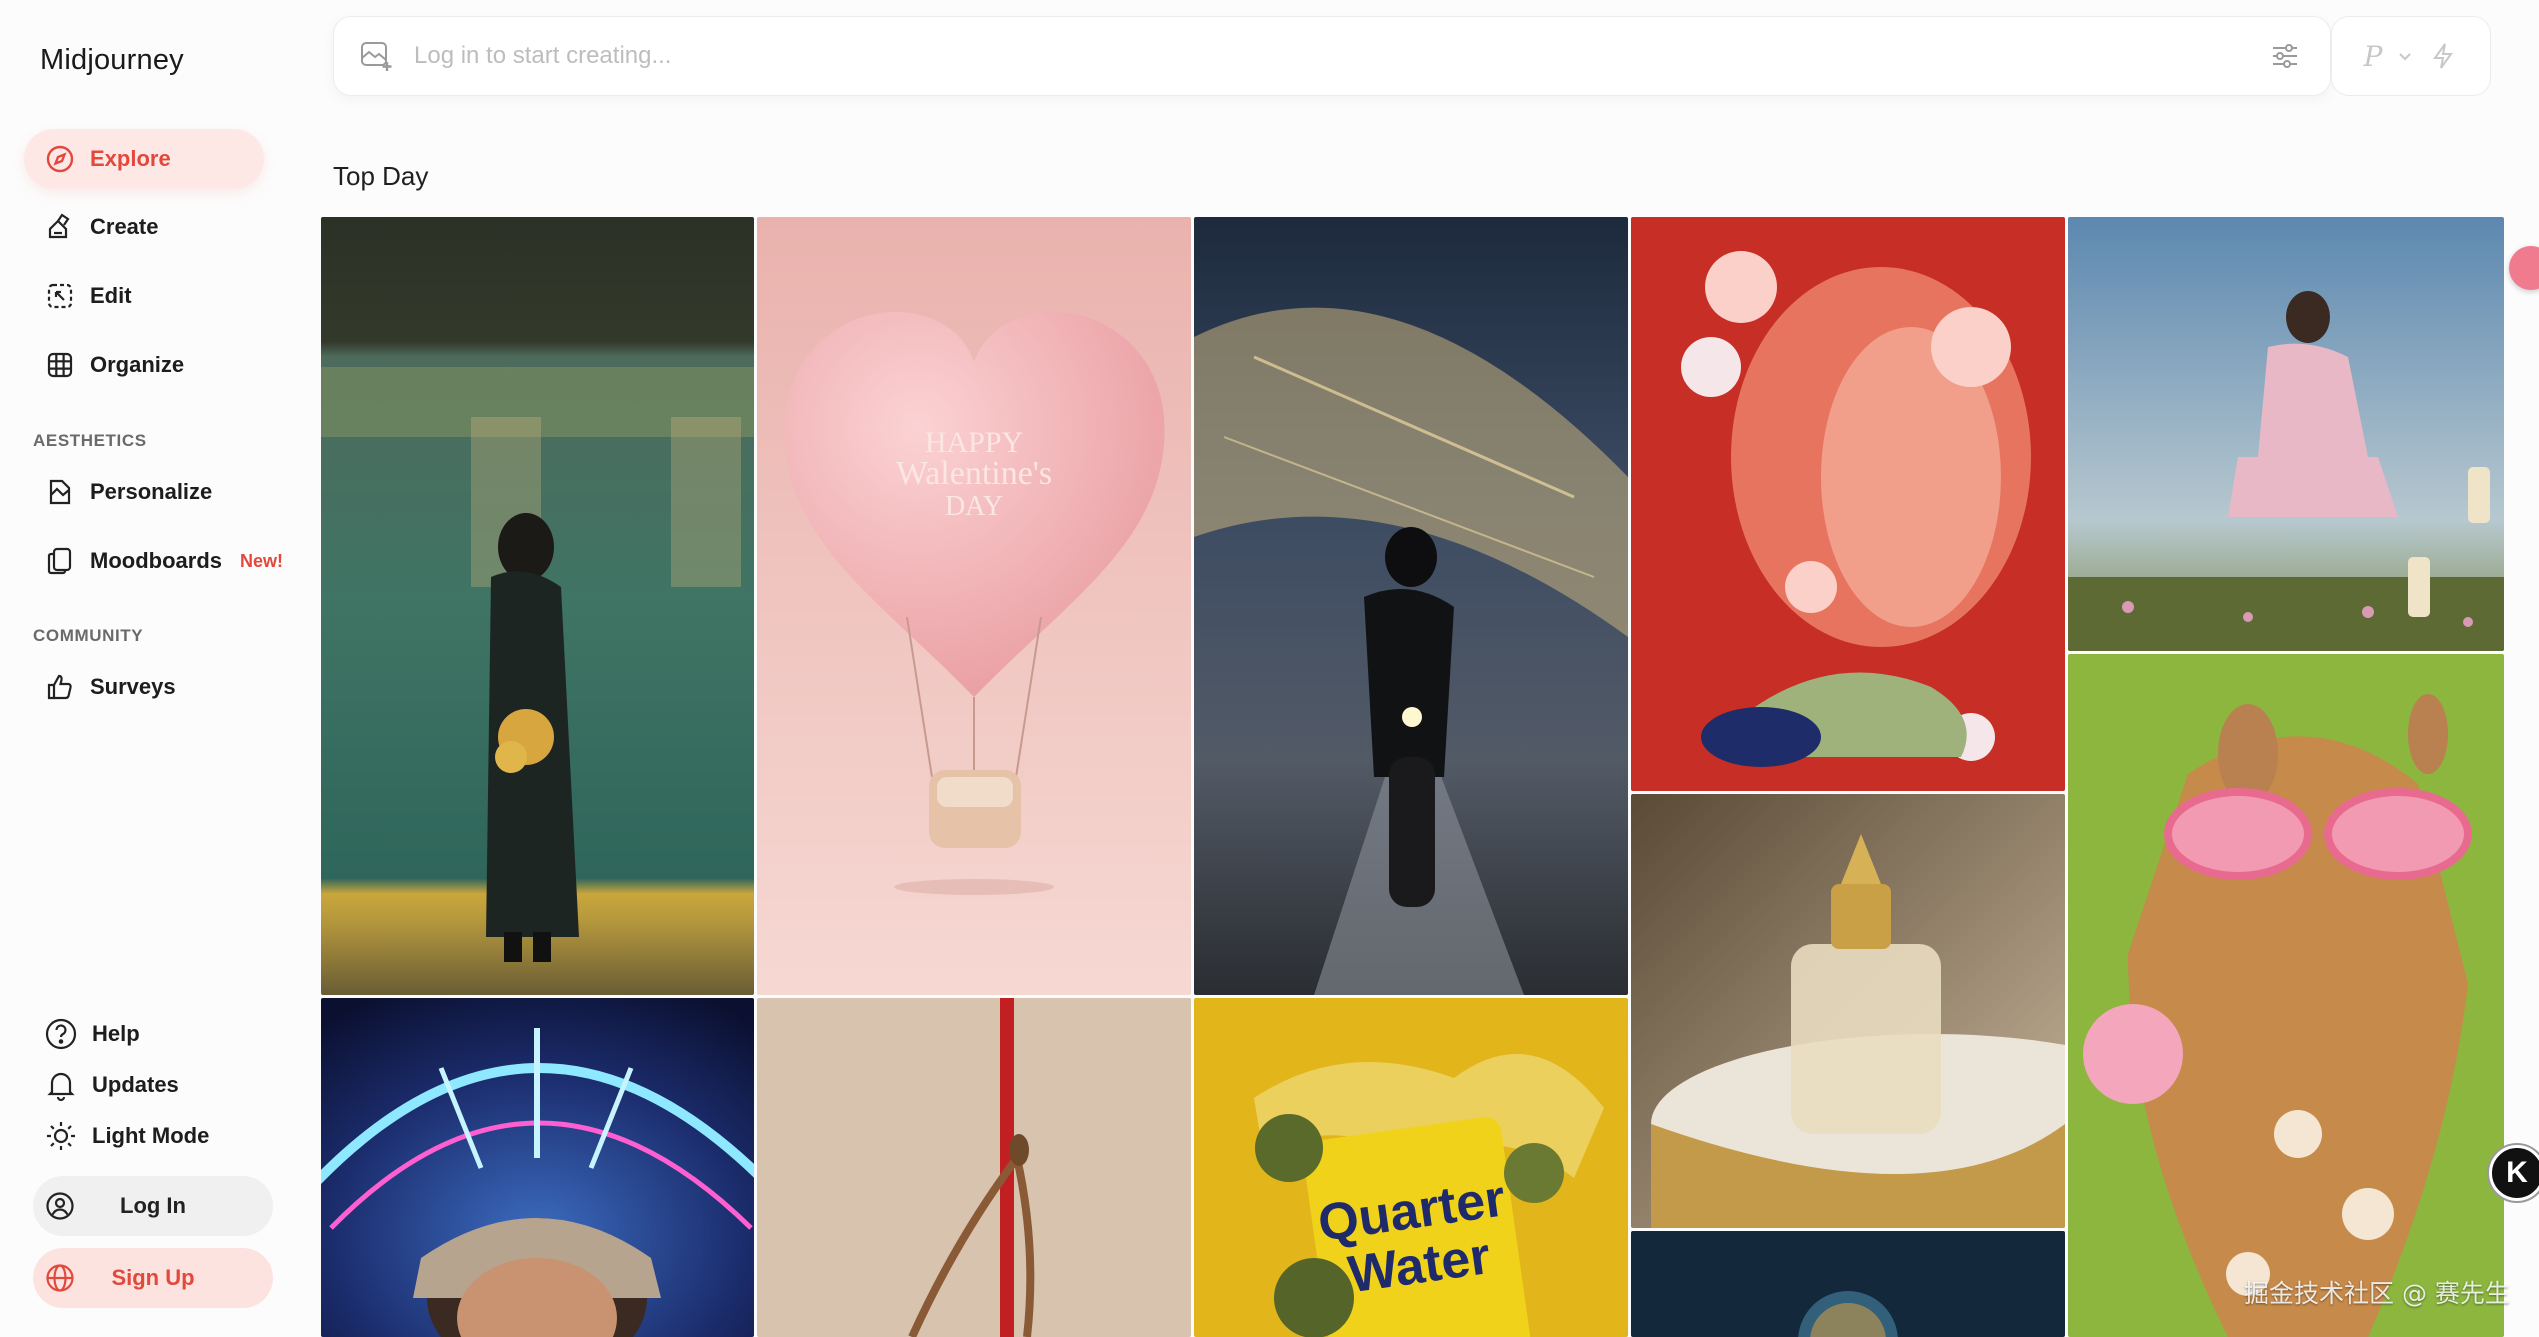 This screenshot has height=1337, width=2539. Describe the element at coordinates (88, 635) in the screenshot. I see `section-label-community: COMMUNITY` at that location.